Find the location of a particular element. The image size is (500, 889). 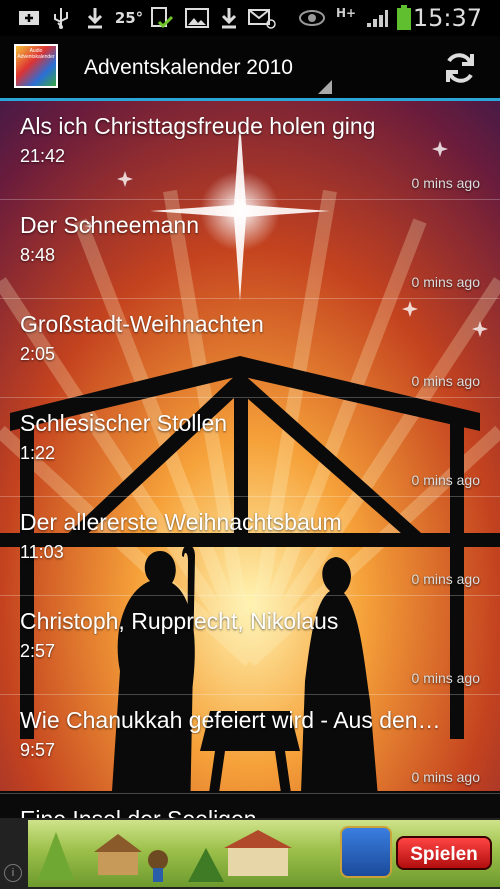

ad-banner-image: Spielen is located at coordinates (264, 853).